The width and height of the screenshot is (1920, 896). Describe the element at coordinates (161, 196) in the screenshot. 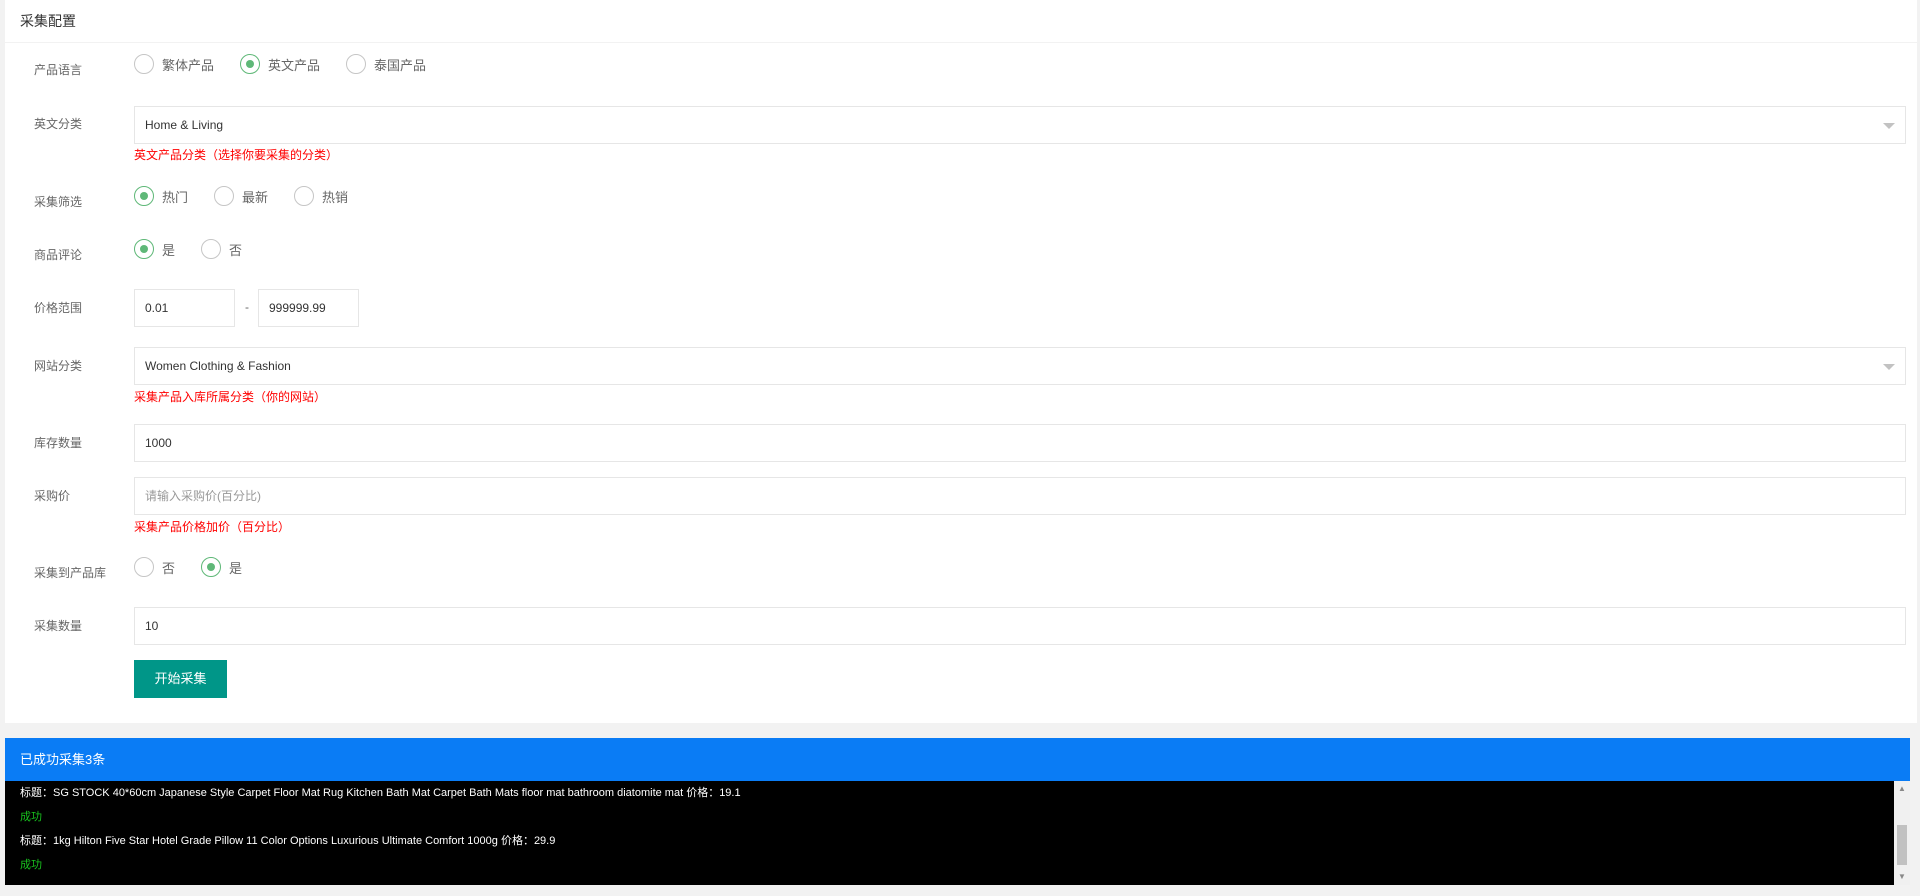

I see `radio-hot: 热门` at that location.